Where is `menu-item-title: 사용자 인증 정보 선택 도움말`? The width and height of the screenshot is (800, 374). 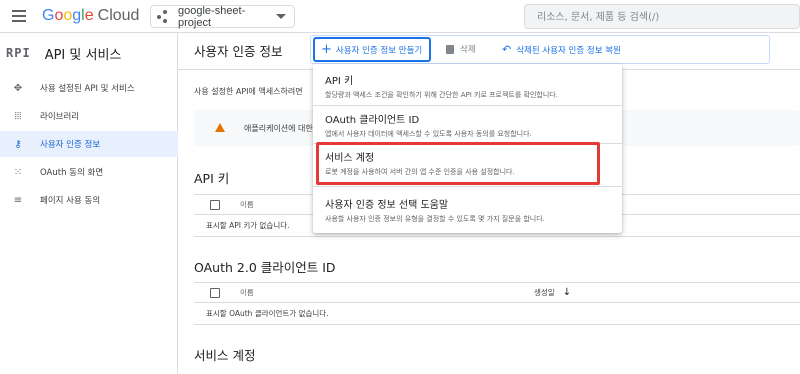
menu-item-title: 사용자 인증 정보 선택 도움말 is located at coordinates (387, 205).